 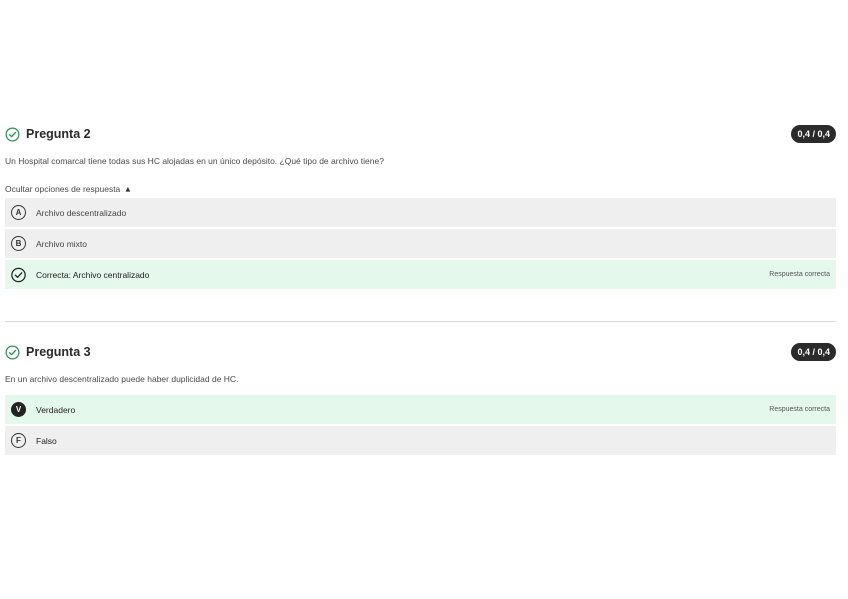 I want to click on option-label: Verdadero, so click(x=56, y=409).